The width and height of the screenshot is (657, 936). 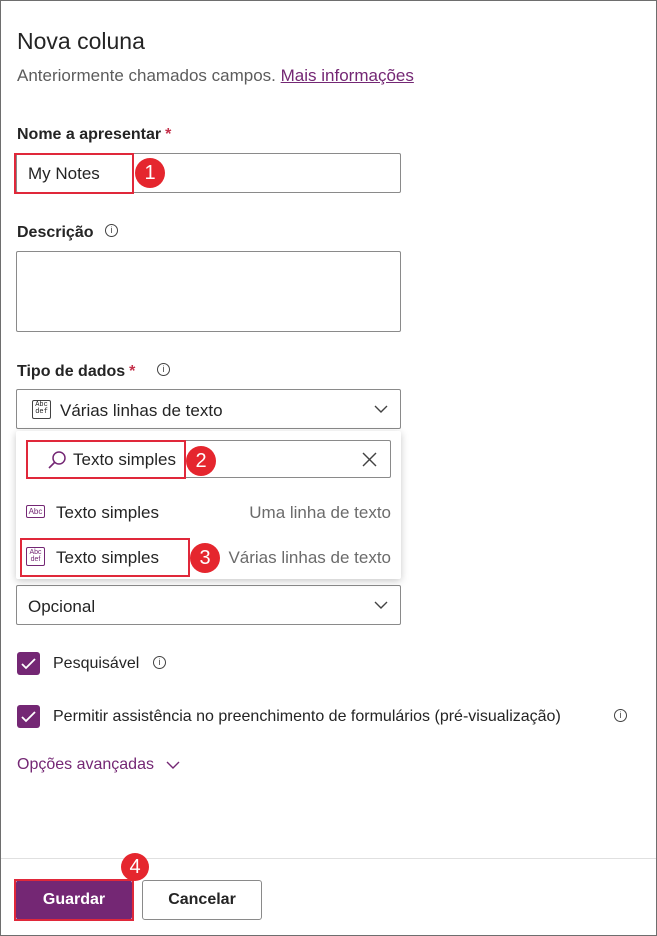 I want to click on callout-badge-4: 4, so click(x=135, y=867).